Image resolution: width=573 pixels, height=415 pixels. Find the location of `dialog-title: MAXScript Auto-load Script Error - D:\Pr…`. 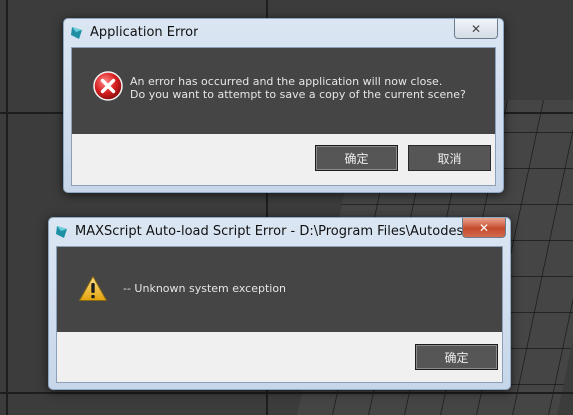

dialog-title: MAXScript Auto-load Script Error - D:\Pr… is located at coordinates (270, 231).